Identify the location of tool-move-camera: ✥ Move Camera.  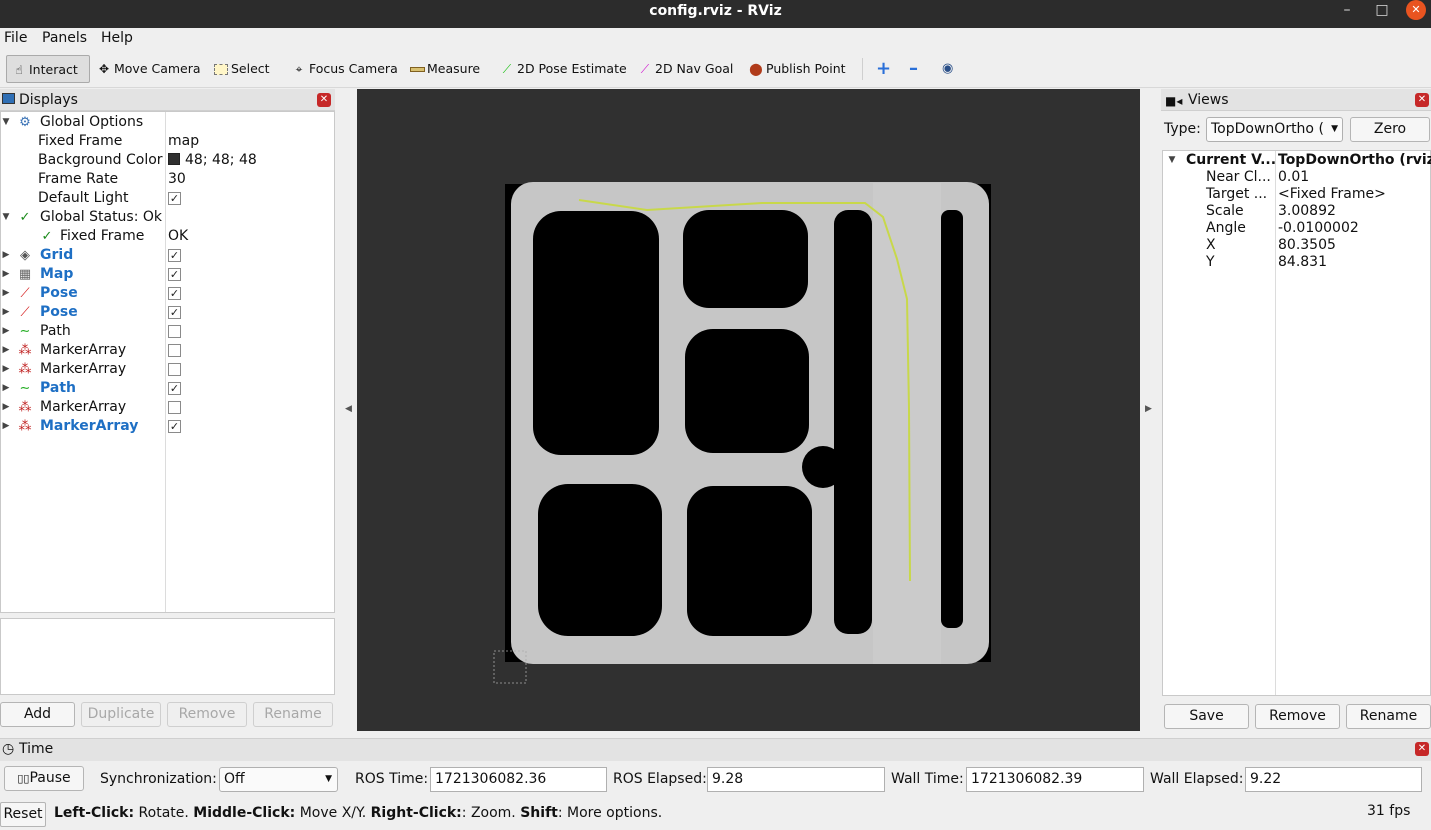
(146, 69).